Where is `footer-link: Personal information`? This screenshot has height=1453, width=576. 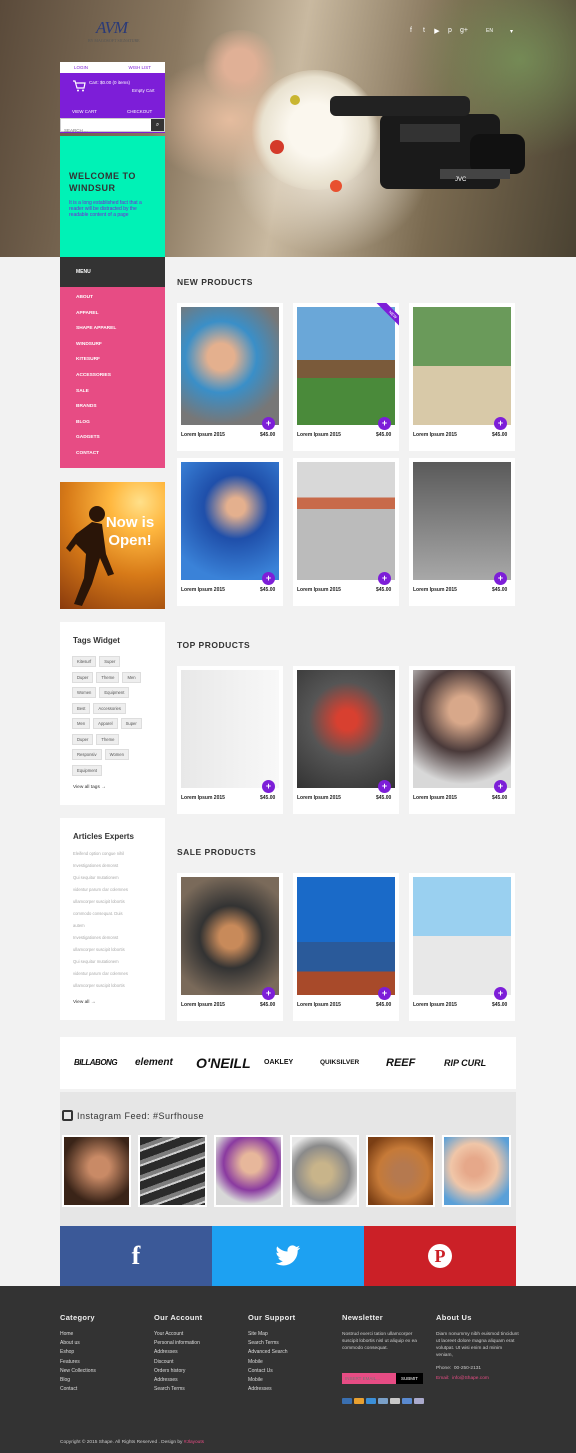
footer-link: Personal information is located at coordinates (178, 1344).